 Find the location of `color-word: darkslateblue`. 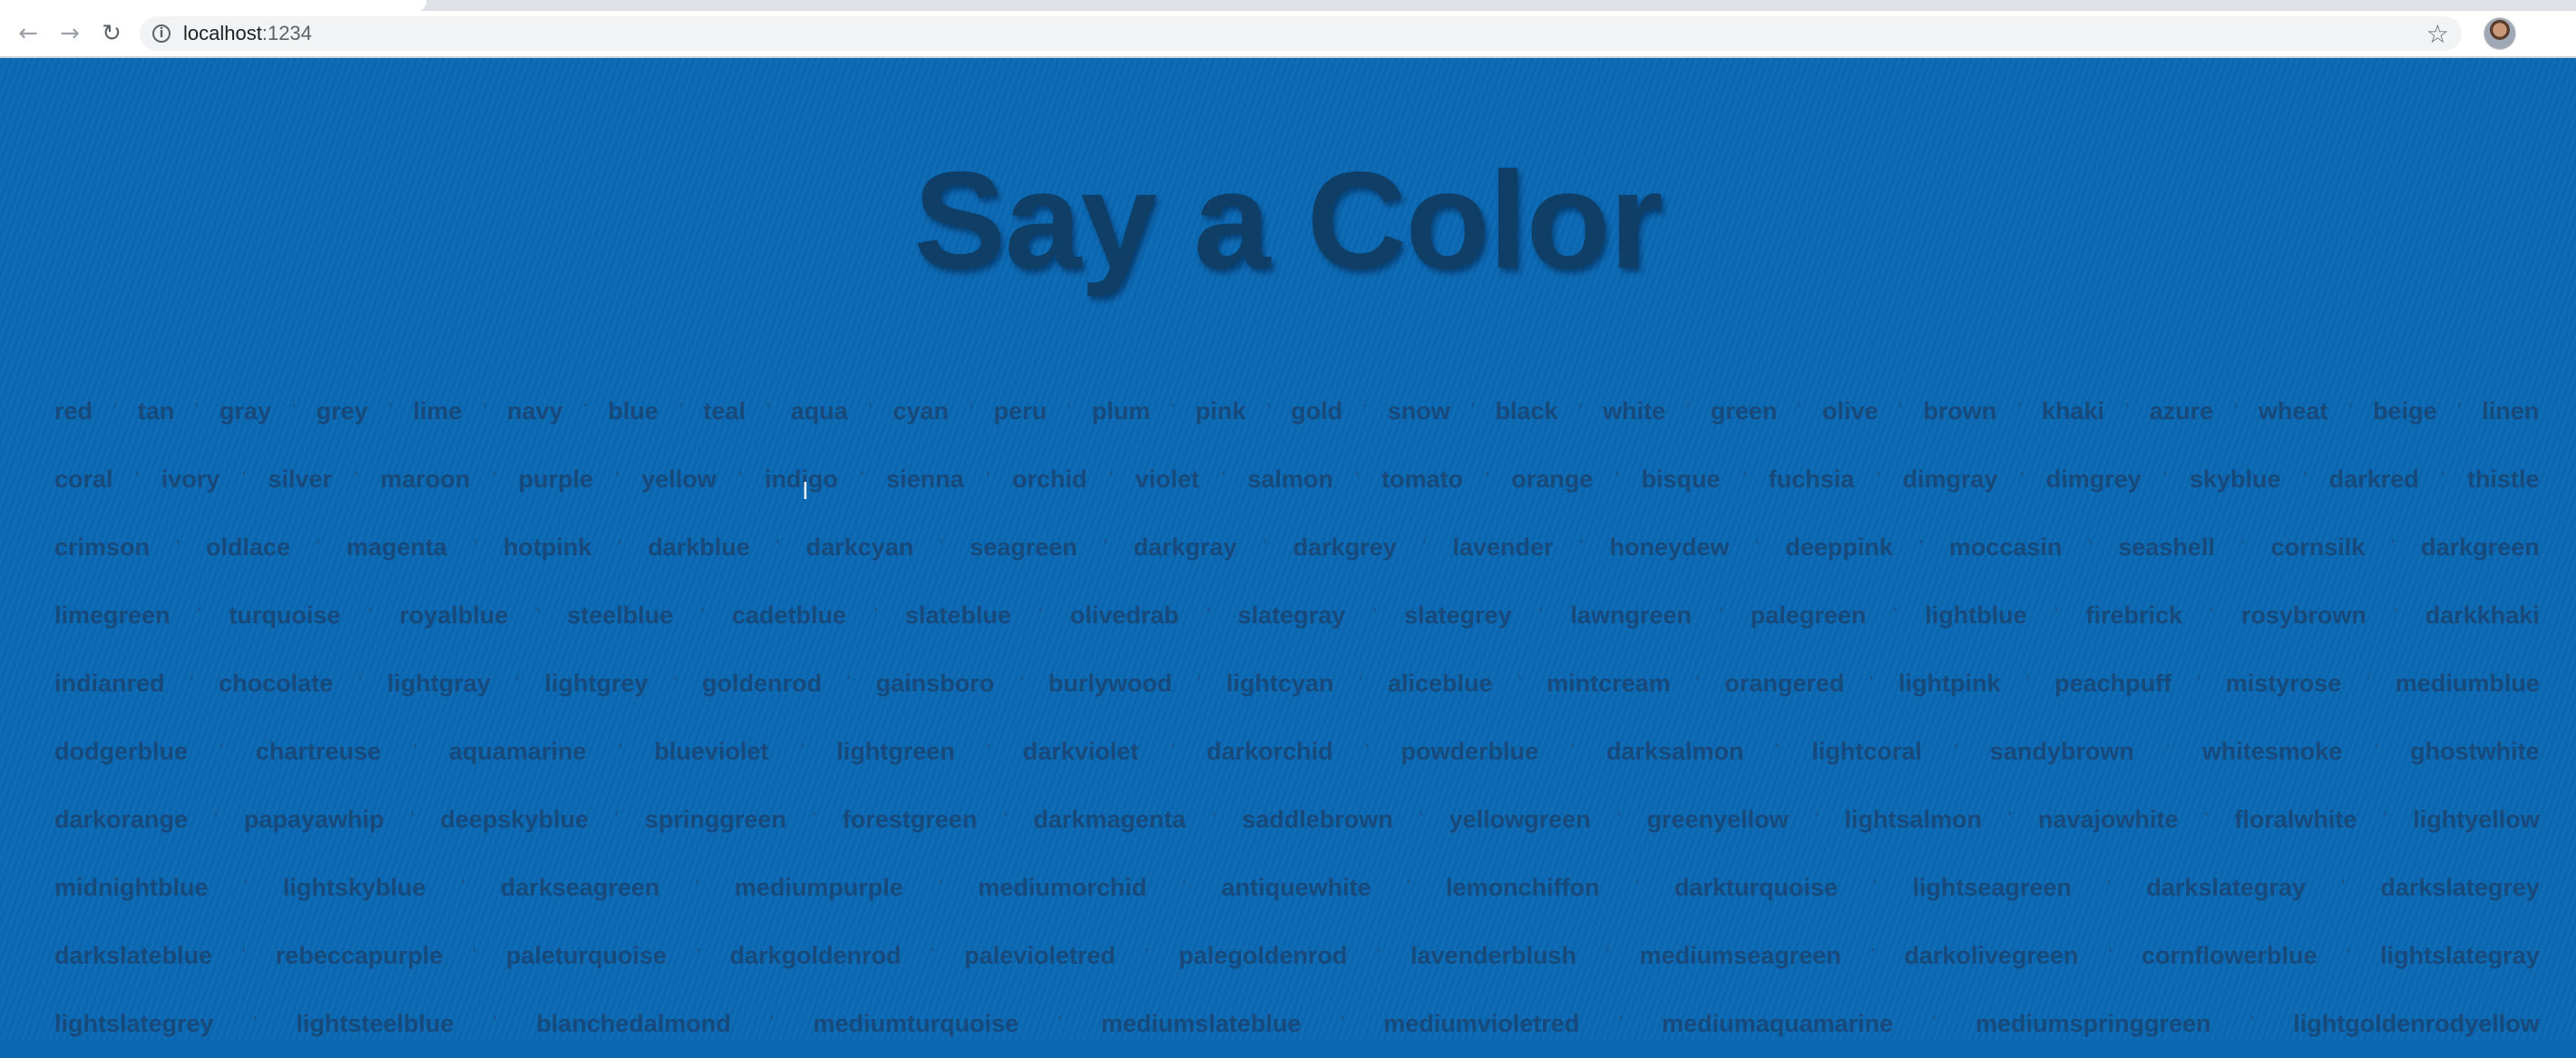

color-word: darkslateblue is located at coordinates (133, 955).